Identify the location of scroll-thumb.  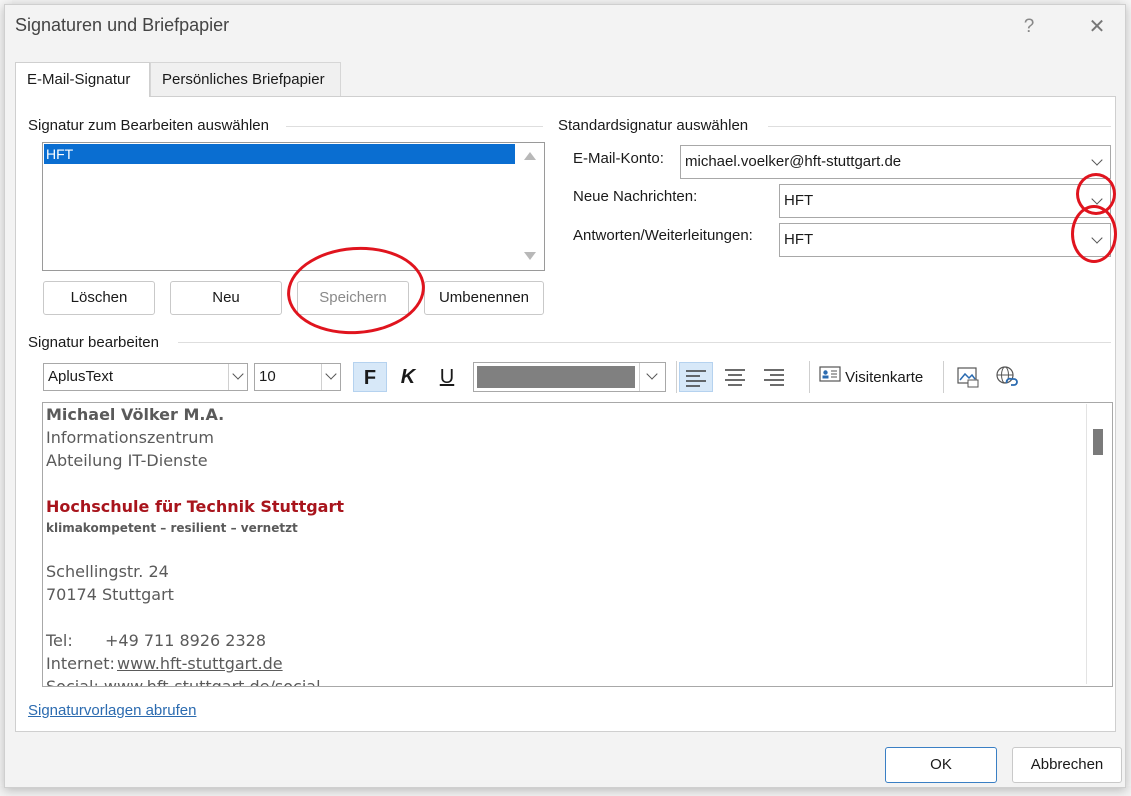
(1098, 442).